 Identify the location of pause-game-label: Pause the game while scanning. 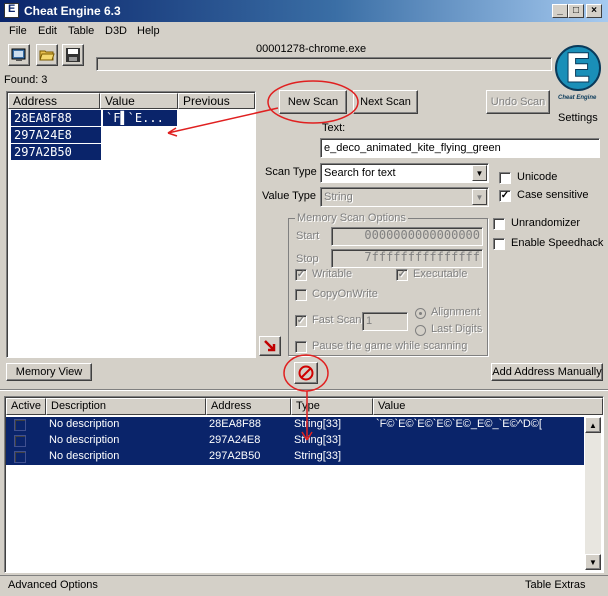
(390, 346).